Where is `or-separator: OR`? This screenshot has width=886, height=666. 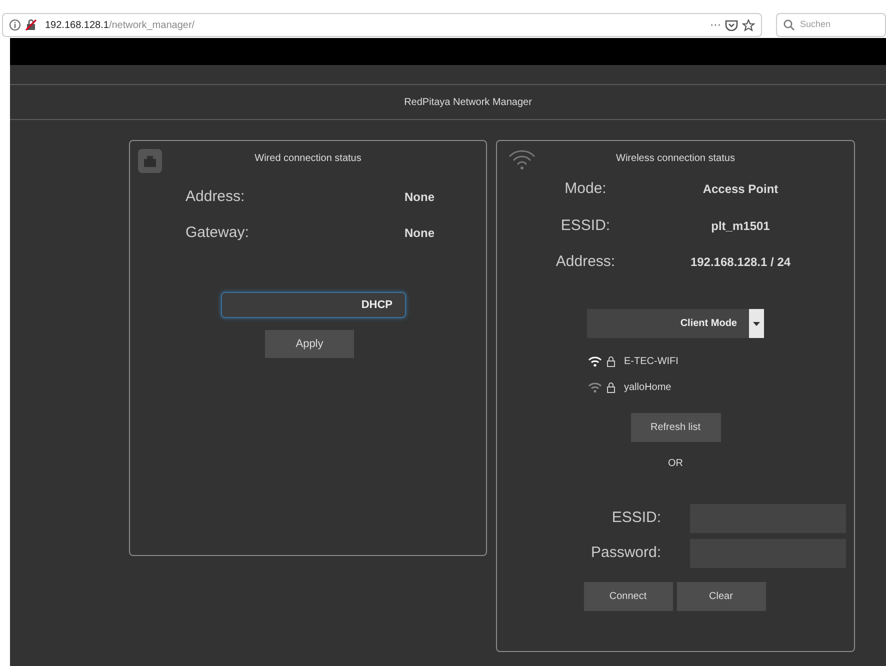
or-separator: OR is located at coordinates (675, 463).